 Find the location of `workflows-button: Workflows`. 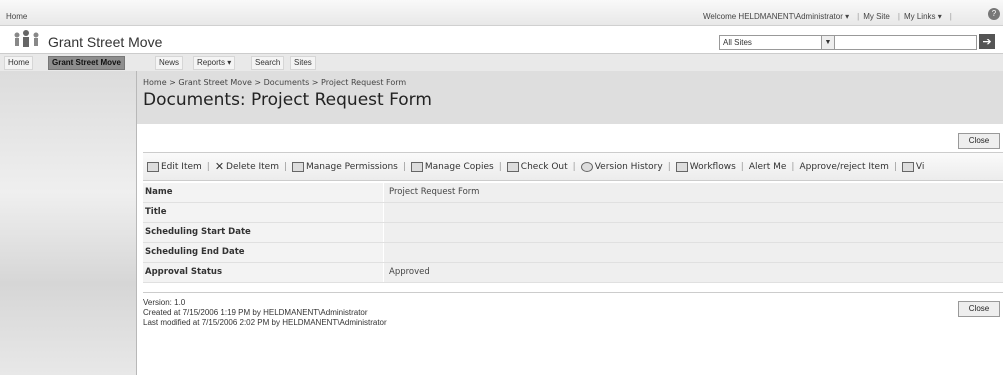

workflows-button: Workflows is located at coordinates (705, 166).